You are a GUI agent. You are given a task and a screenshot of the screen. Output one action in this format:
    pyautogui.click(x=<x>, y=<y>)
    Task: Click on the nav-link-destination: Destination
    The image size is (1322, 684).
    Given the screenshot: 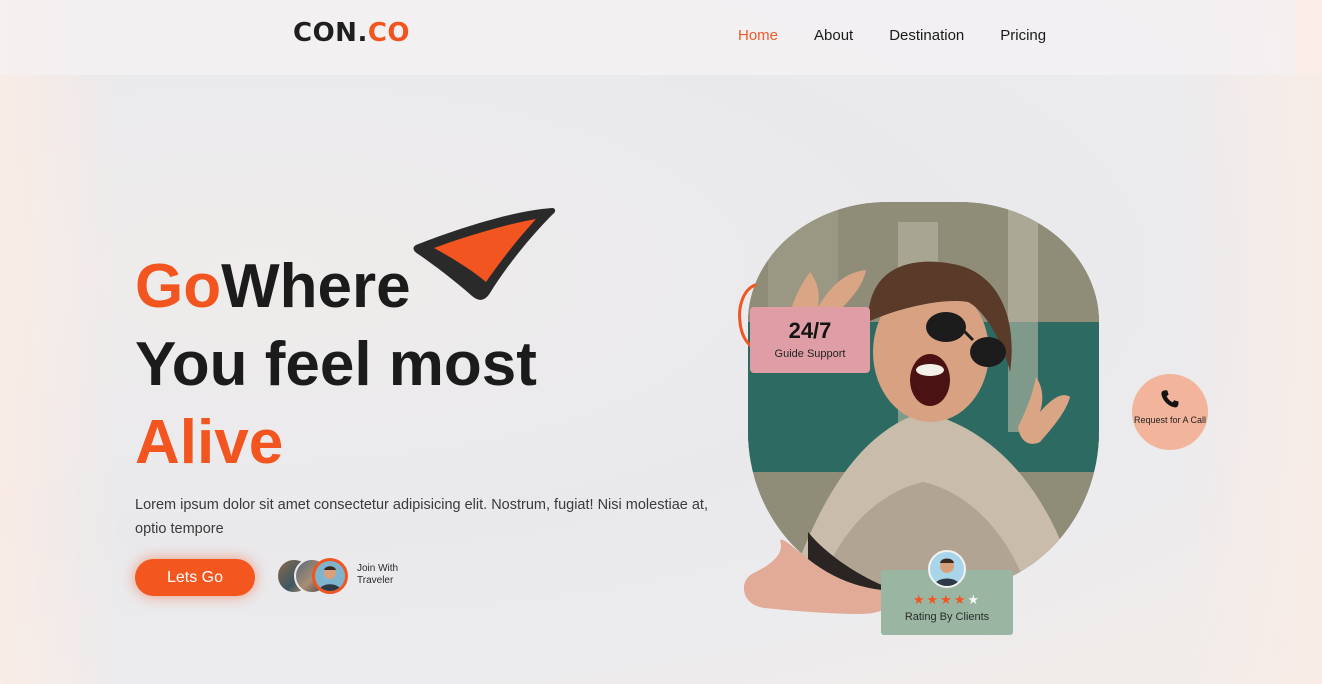 What is the action you would take?
    pyautogui.click(x=926, y=36)
    